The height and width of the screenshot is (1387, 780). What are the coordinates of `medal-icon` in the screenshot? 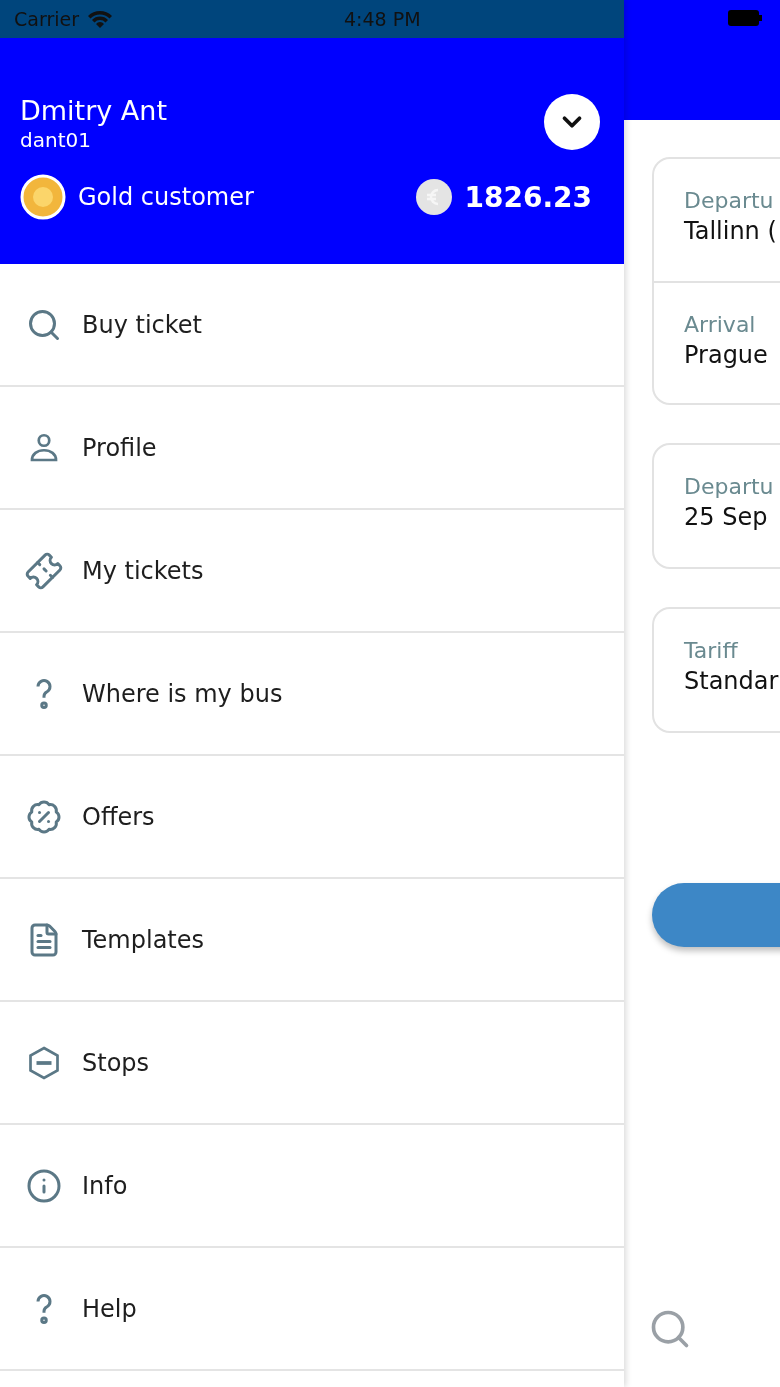 It's located at (43, 197).